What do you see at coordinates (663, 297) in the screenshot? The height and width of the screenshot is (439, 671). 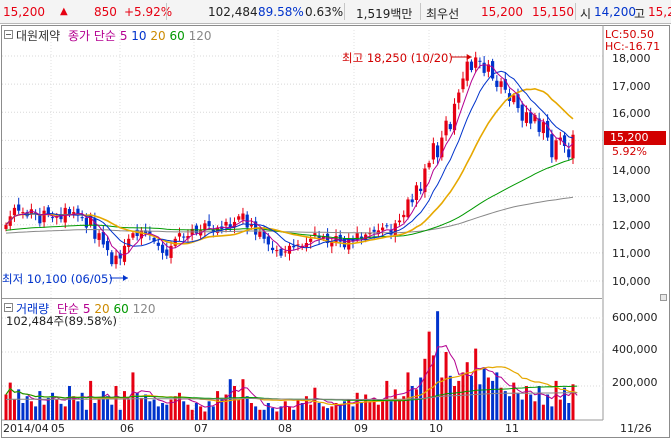 I see `panel-resize-handle` at bounding box center [663, 297].